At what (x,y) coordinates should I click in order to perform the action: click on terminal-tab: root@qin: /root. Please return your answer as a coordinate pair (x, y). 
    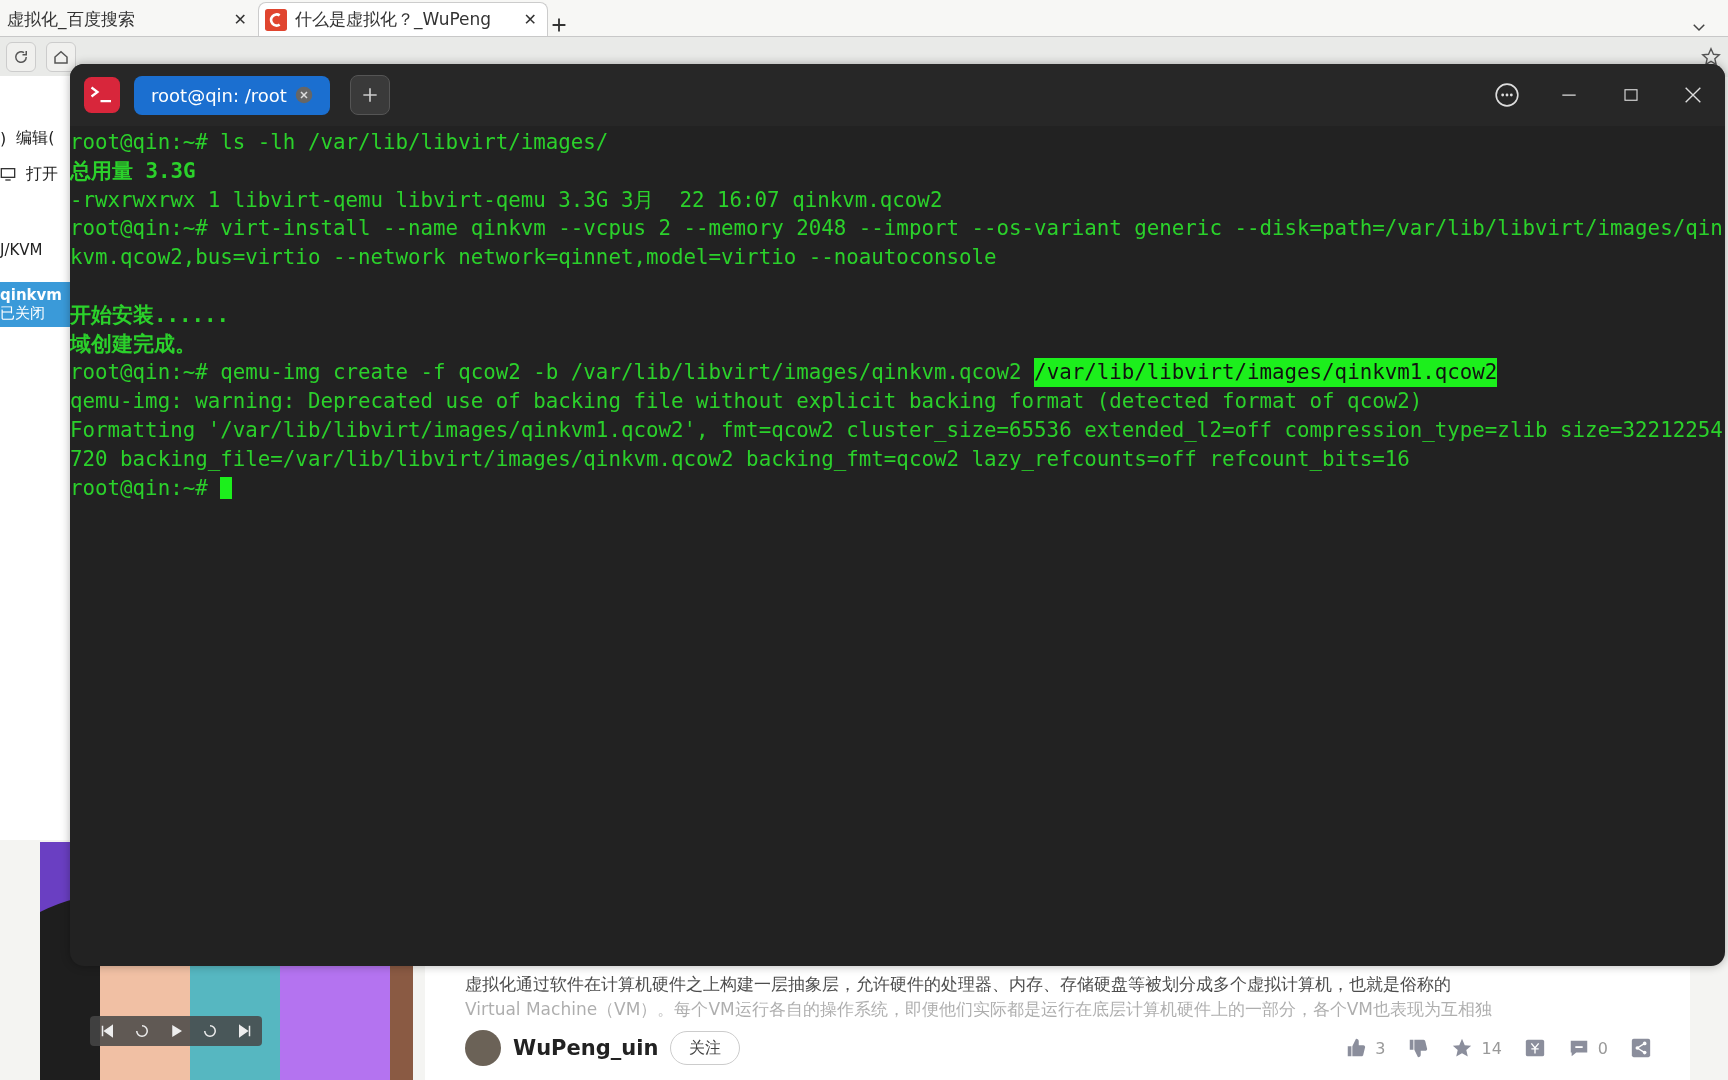
    Looking at the image, I should click on (232, 95).